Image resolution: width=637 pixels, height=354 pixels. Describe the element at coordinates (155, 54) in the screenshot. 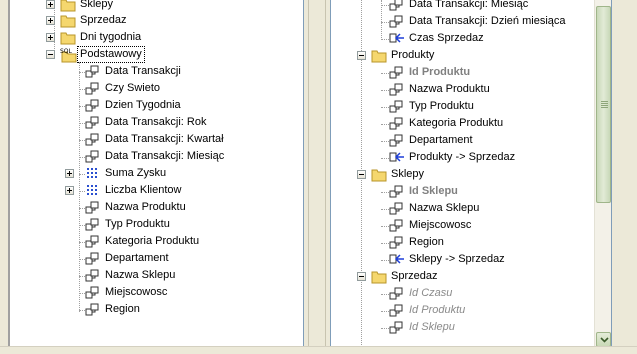

I see `tree-node-perspective: SQL Podstawowy` at that location.